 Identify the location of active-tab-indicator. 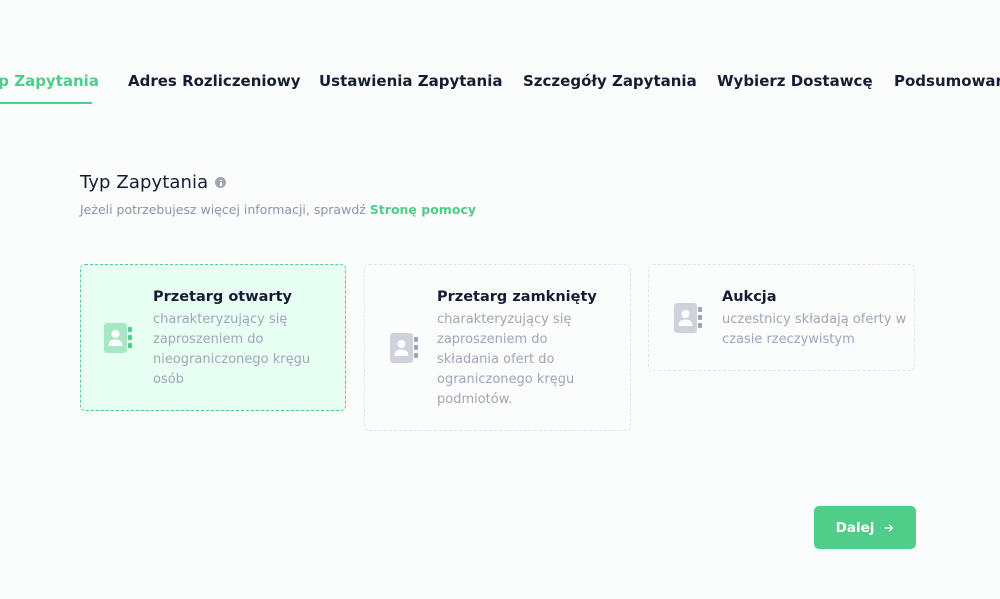
(46, 103).